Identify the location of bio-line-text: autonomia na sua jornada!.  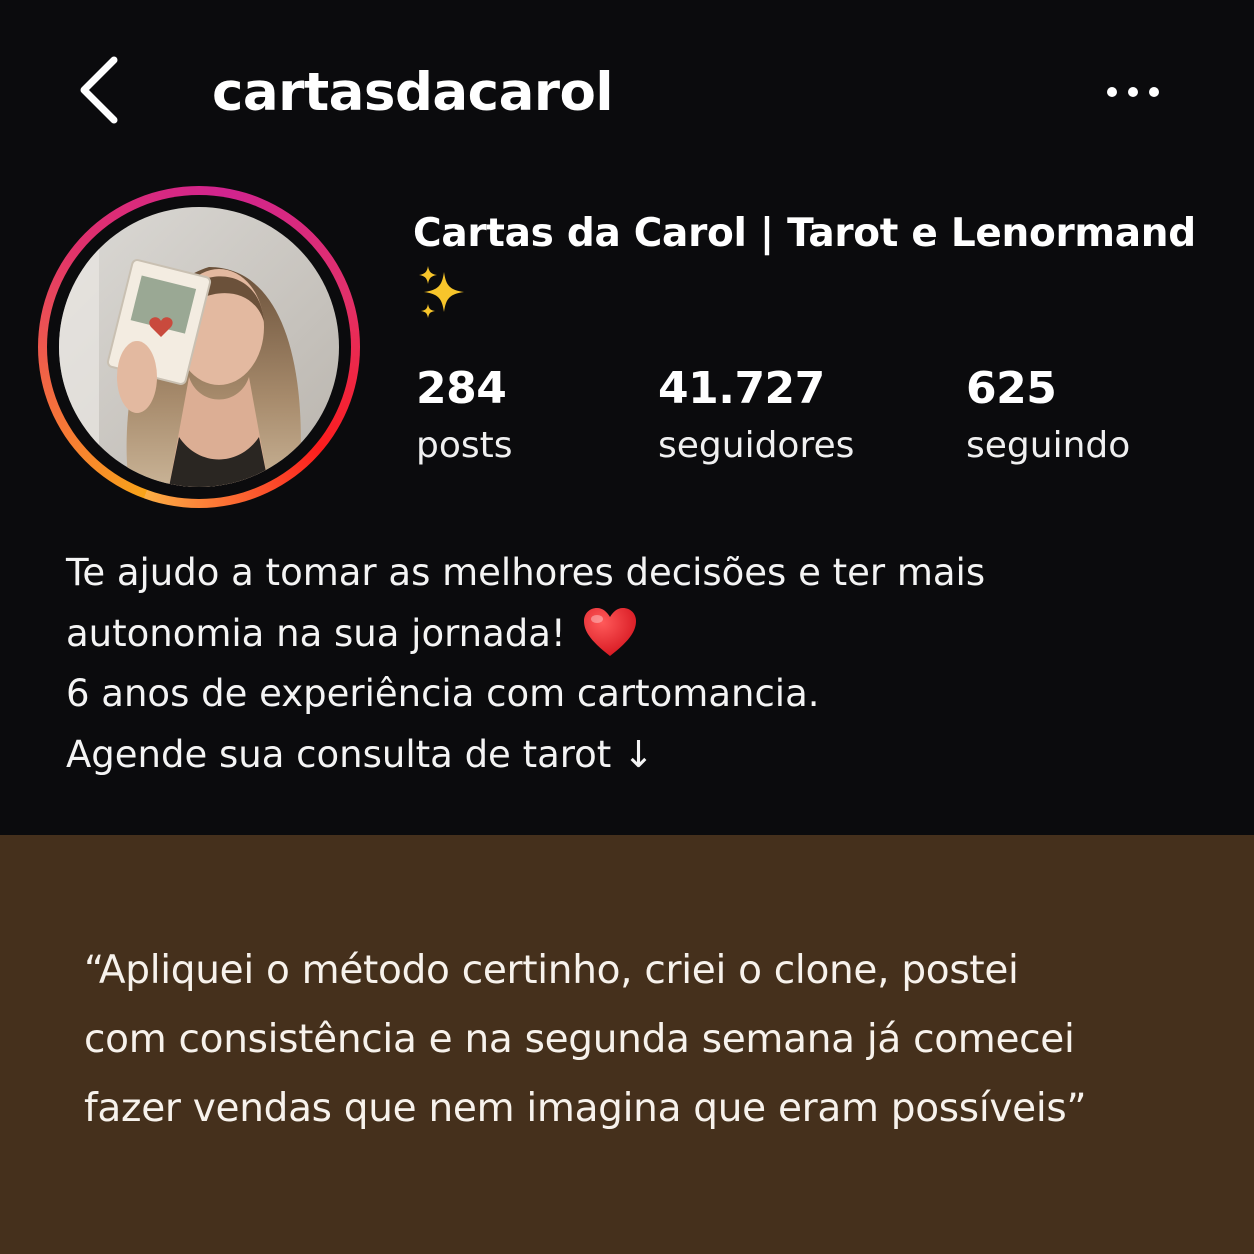
(316, 633).